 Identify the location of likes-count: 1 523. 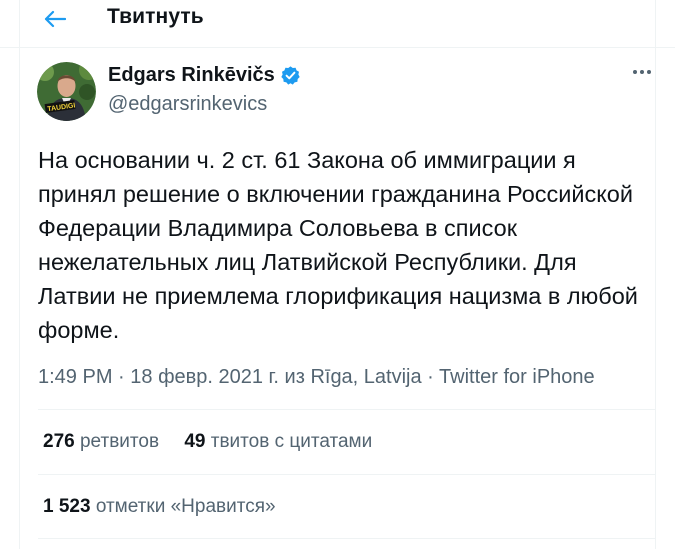
(67, 506).